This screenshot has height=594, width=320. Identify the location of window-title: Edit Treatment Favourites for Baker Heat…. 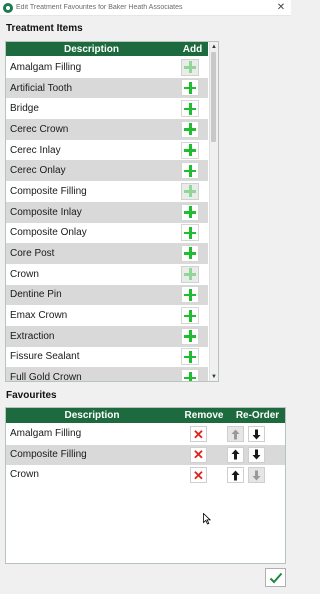
(99, 7).